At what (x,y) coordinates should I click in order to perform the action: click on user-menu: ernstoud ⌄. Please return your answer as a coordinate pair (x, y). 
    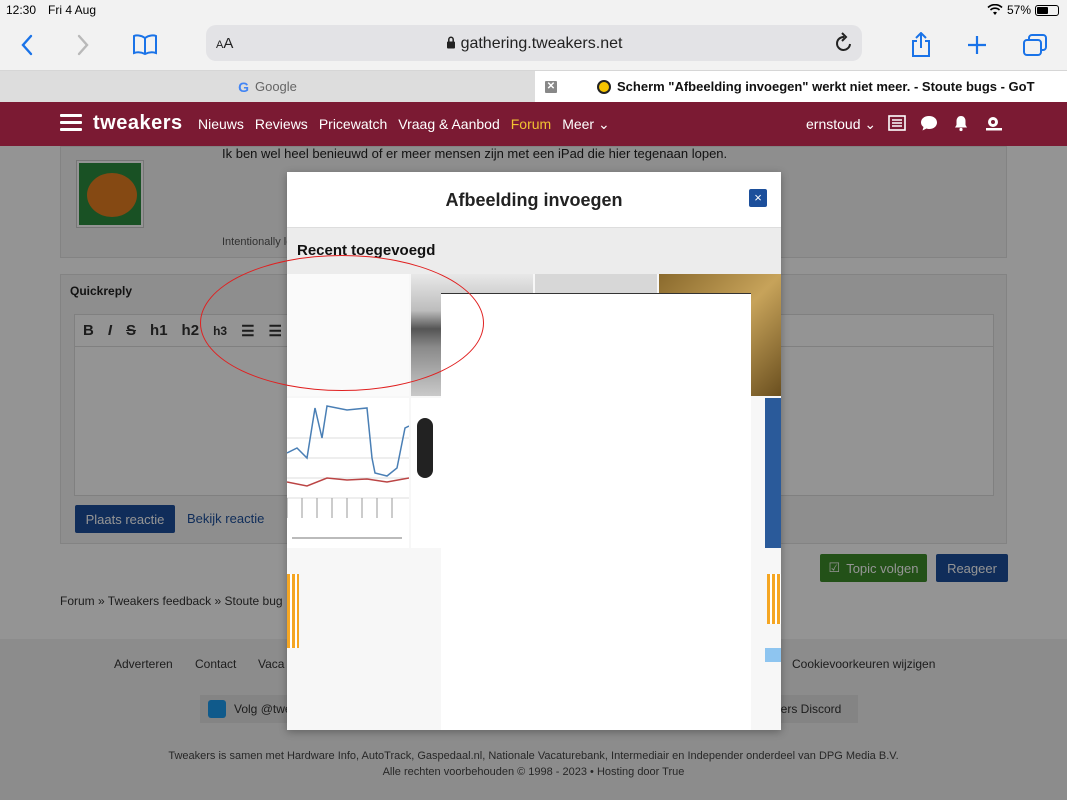
    Looking at the image, I should click on (841, 124).